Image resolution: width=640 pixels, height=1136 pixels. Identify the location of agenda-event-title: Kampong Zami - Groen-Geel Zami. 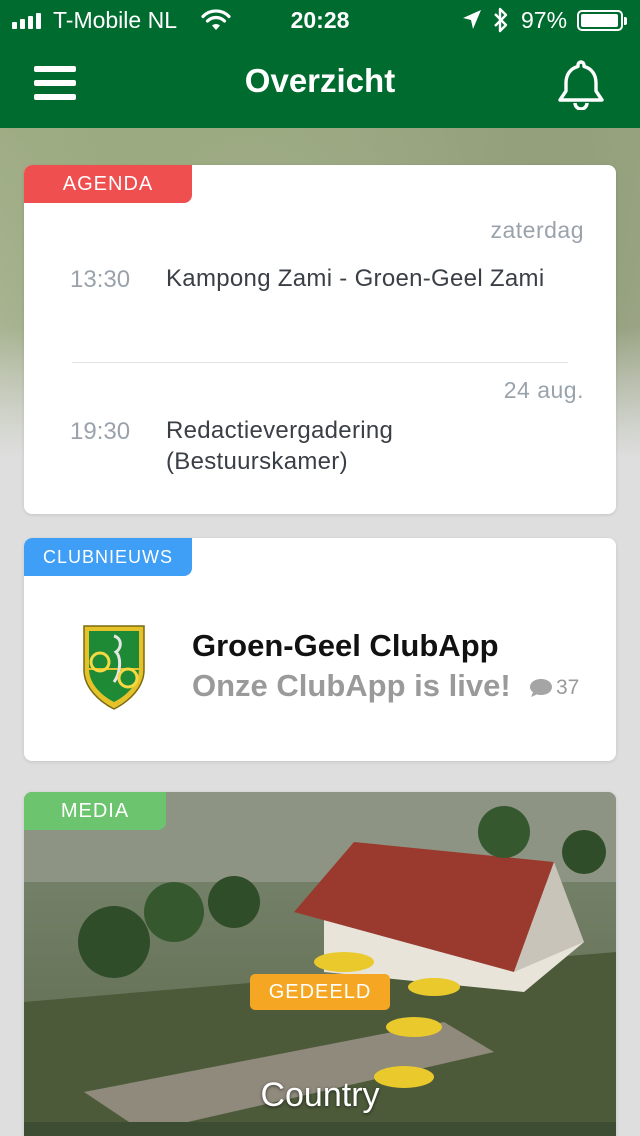
(355, 278).